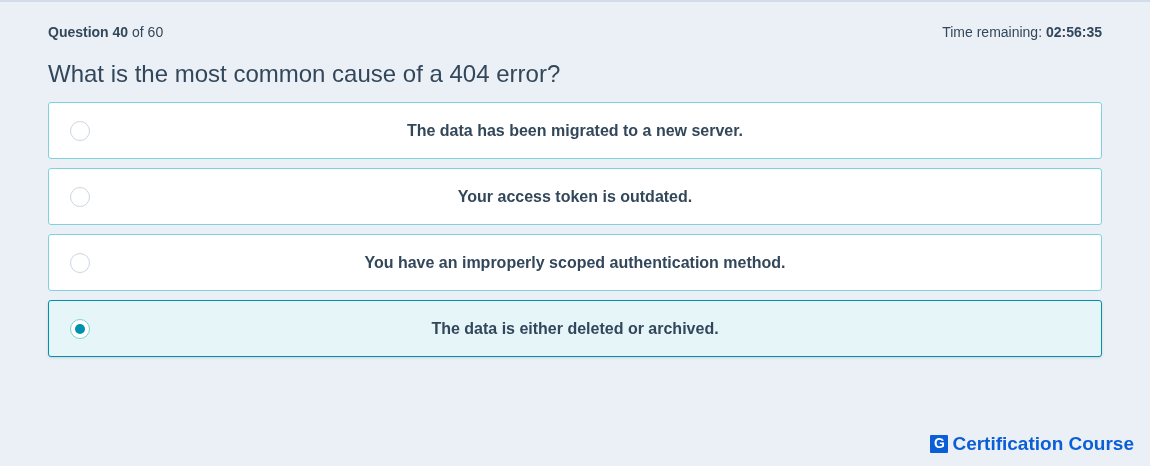 This screenshot has width=1150, height=466. What do you see at coordinates (106, 32) in the screenshot?
I see `question-counter: Question 40 of 60` at bounding box center [106, 32].